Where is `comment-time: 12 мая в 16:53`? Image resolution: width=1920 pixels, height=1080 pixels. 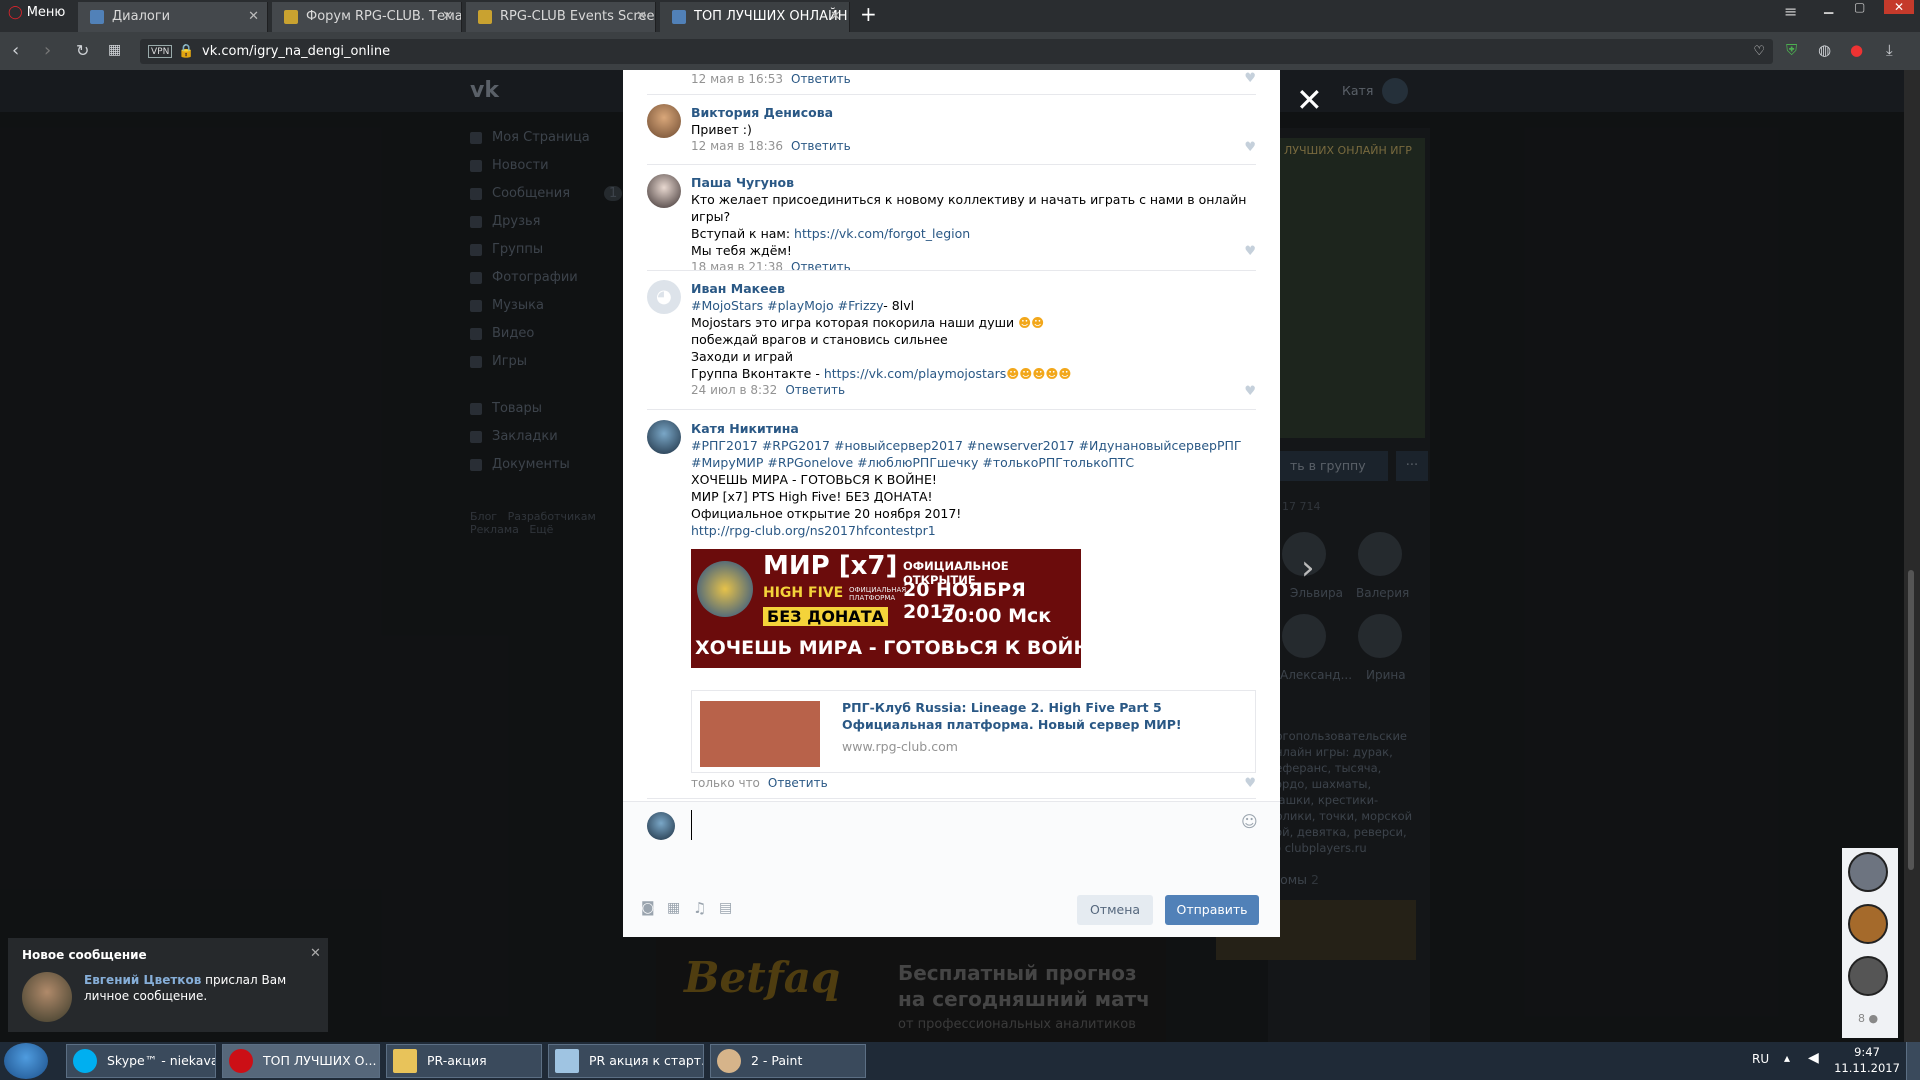 comment-time: 12 мая в 16:53 is located at coordinates (737, 79).